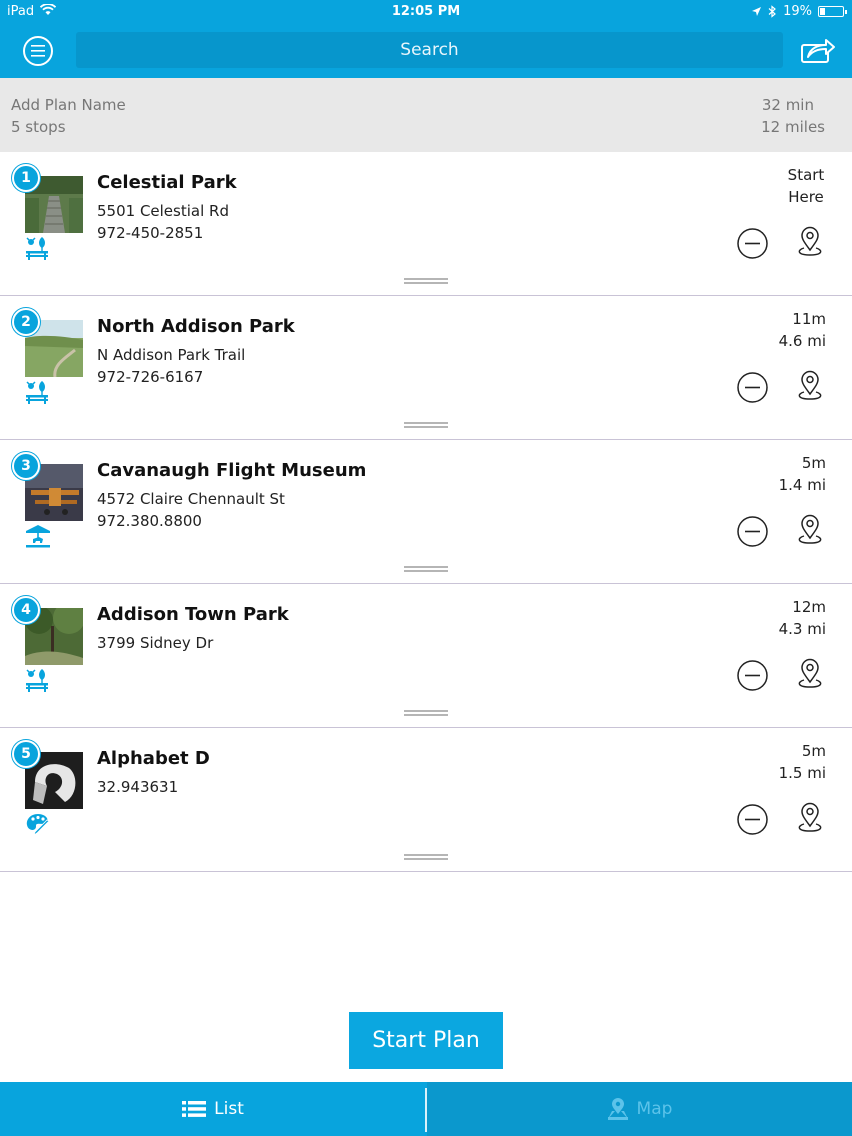 The width and height of the screenshot is (852, 1136). What do you see at coordinates (809, 607) in the screenshot?
I see `stop-travel-time: 12m` at bounding box center [809, 607].